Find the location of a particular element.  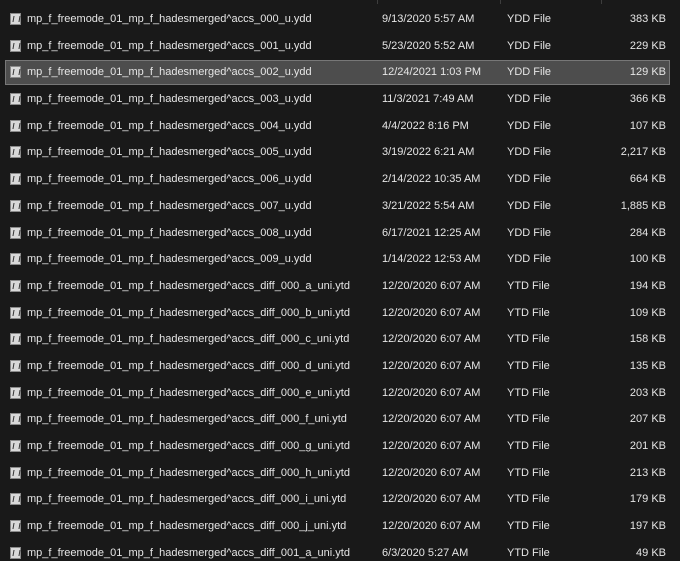

file-size: 366 KB is located at coordinates (647, 99).